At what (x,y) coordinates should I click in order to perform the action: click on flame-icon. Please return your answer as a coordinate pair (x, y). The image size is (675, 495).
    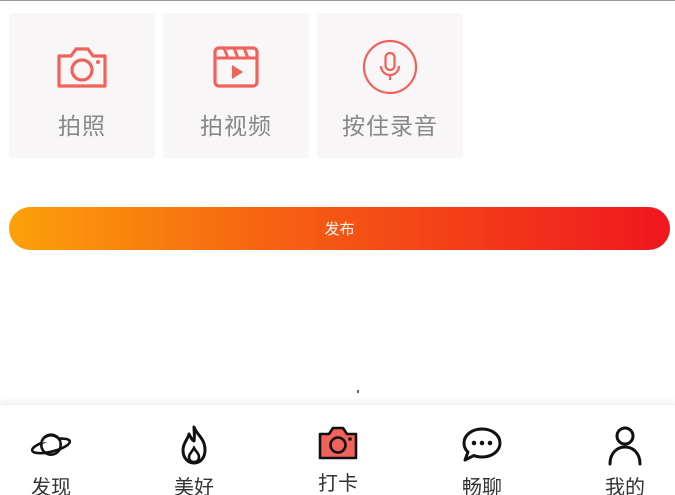
    Looking at the image, I should click on (194, 445).